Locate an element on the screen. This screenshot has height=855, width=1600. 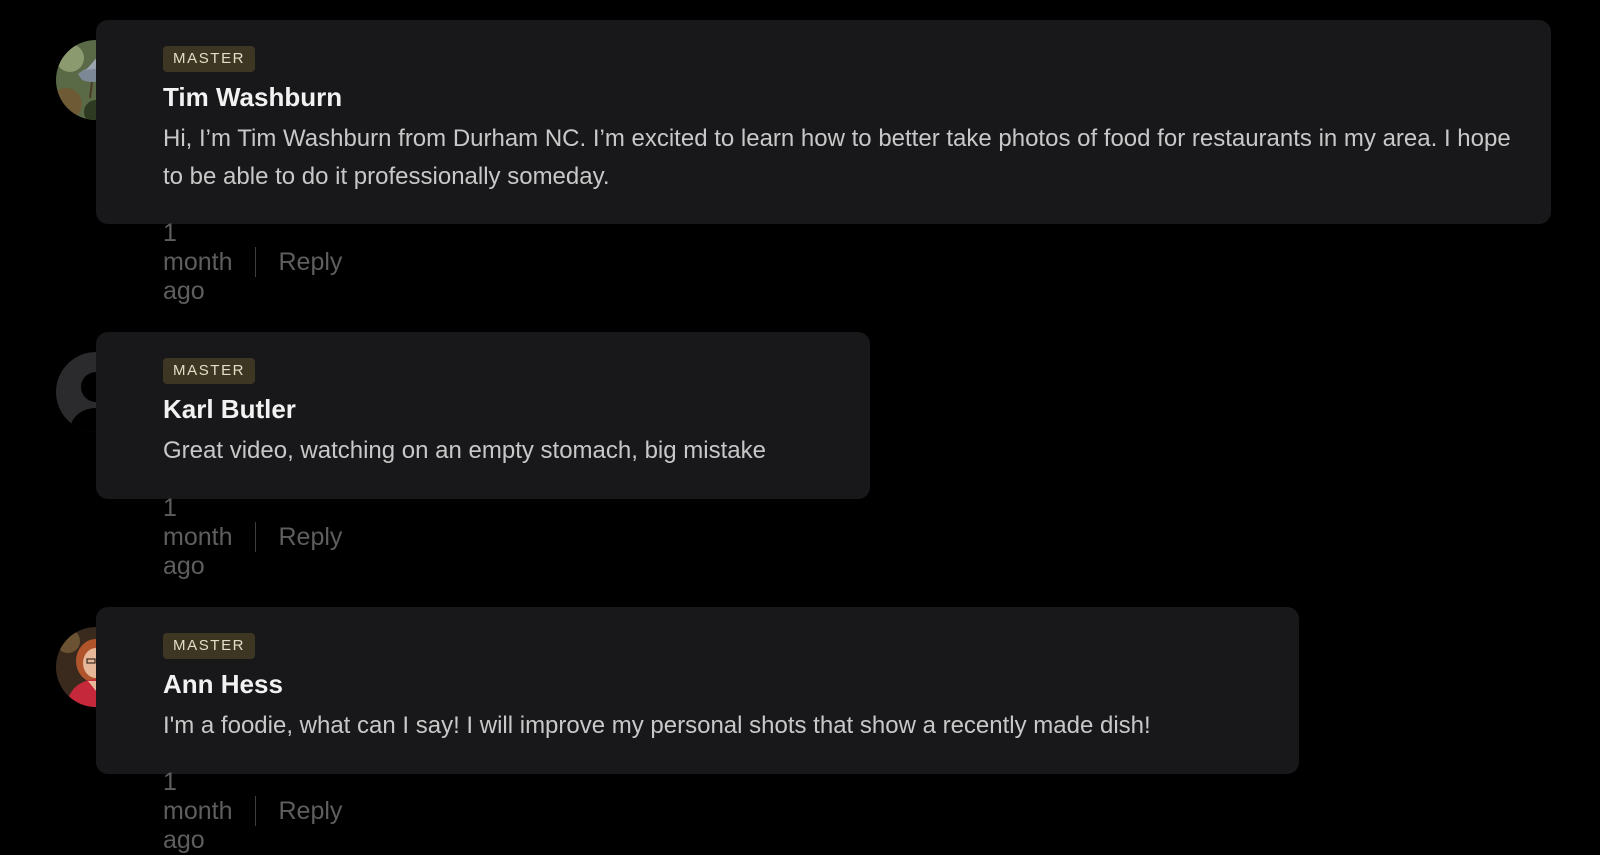
comment-author: Karl Butler is located at coordinates (501, 409).